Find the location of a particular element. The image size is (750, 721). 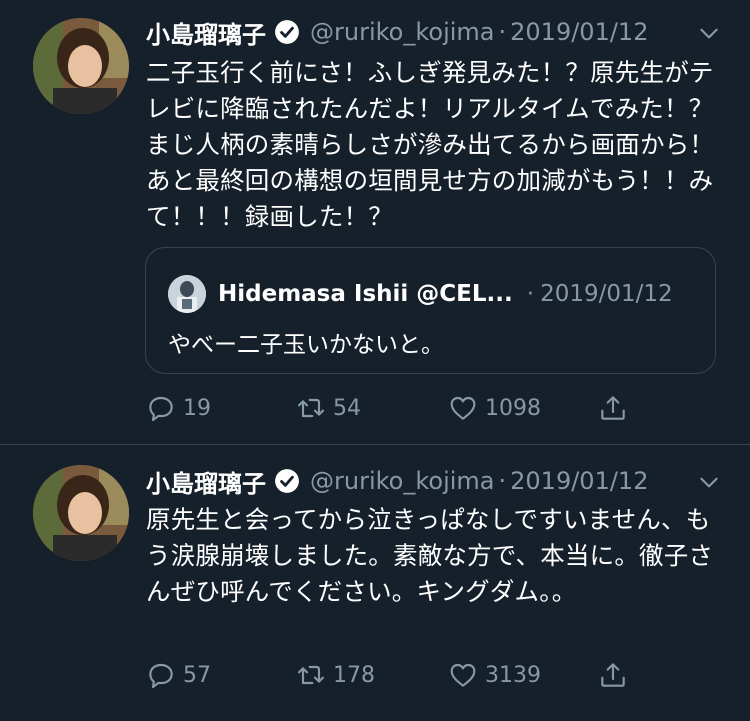

like-button: 1098 is located at coordinates (494, 408).